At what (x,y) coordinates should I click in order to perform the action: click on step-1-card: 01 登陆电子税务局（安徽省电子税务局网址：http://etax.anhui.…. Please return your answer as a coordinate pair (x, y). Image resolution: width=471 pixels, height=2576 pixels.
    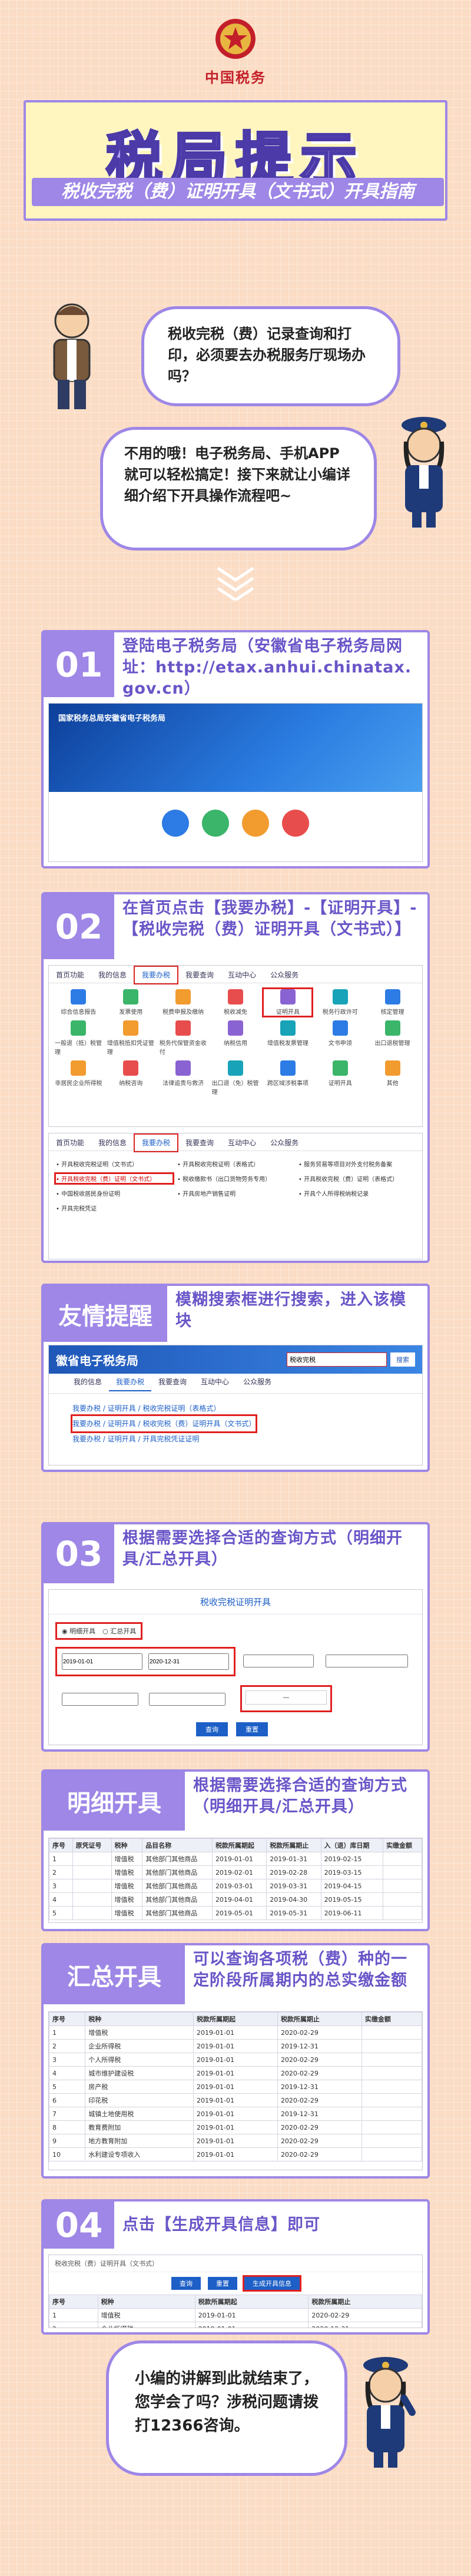
    Looking at the image, I should click on (235, 749).